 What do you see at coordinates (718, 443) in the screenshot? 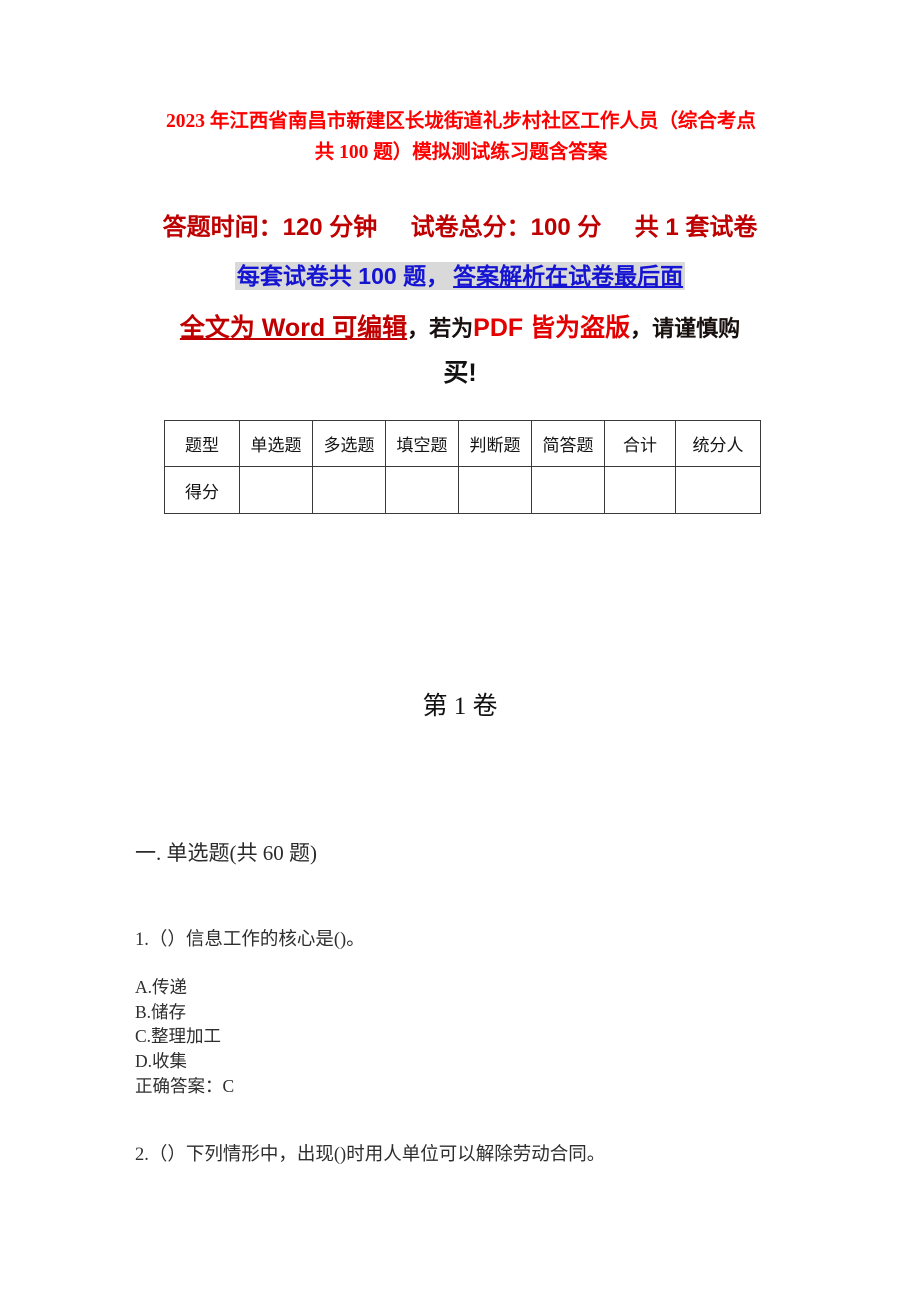
I see `table-header-cell: 统分人` at bounding box center [718, 443].